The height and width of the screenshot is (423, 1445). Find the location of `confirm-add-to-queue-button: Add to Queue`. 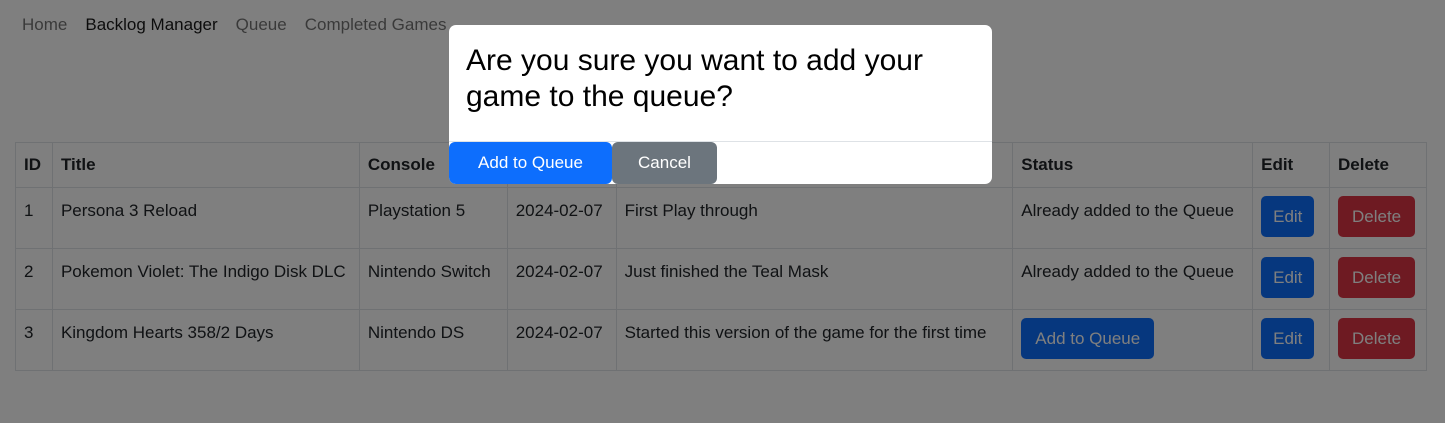

confirm-add-to-queue-button: Add to Queue is located at coordinates (530, 163).